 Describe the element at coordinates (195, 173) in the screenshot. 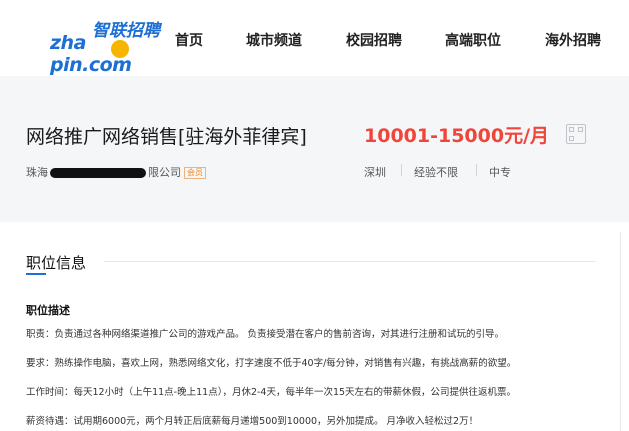

I see `member-badge: 会员` at that location.